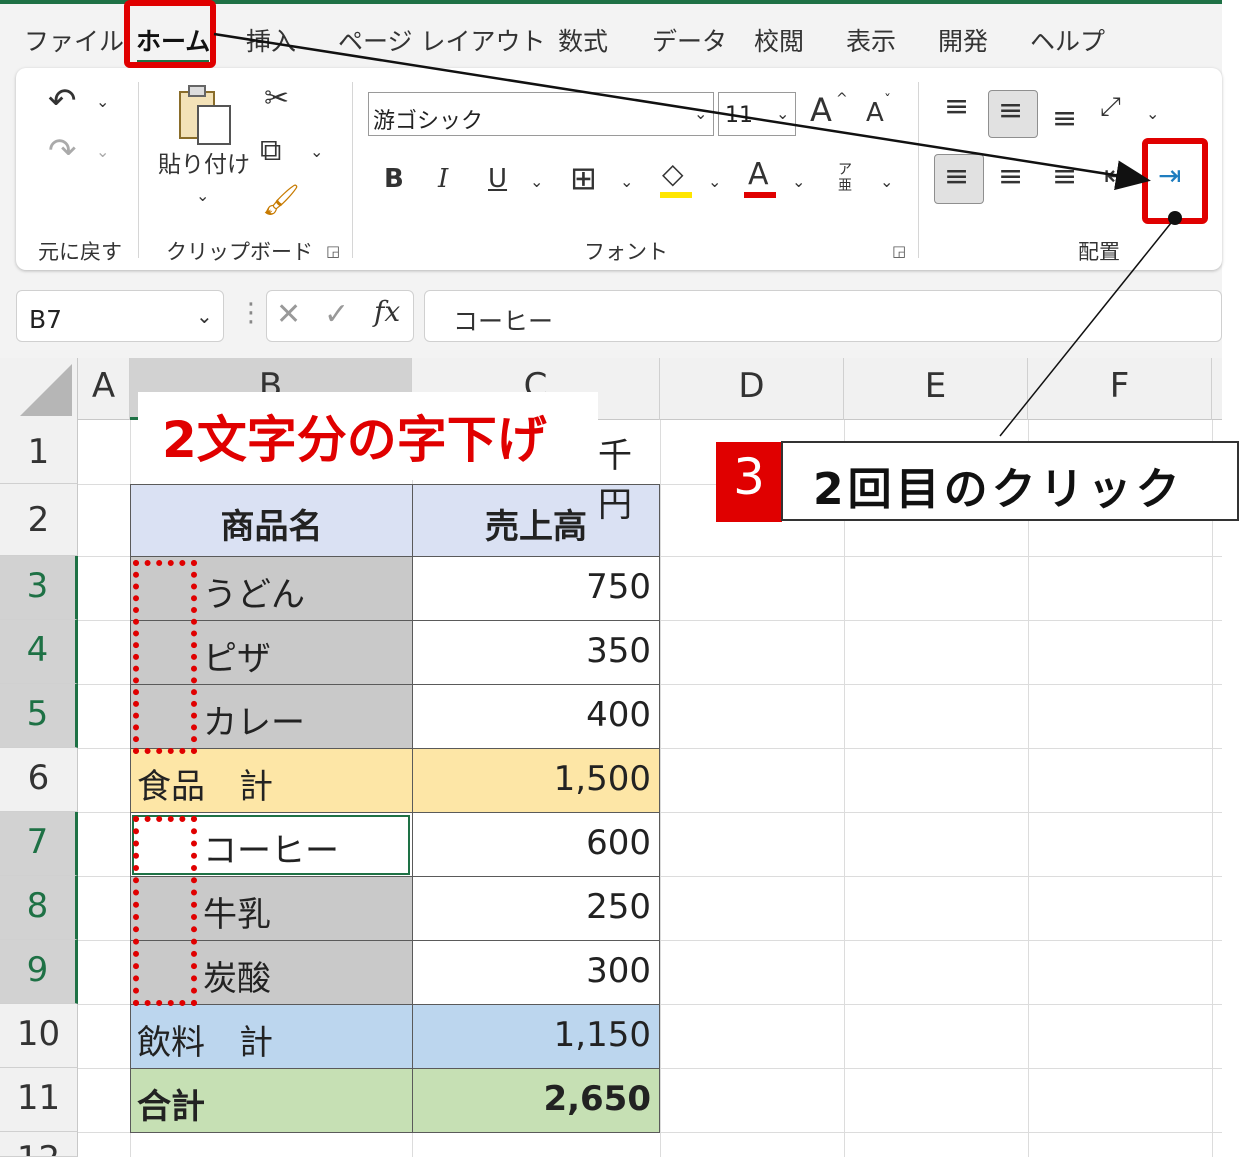 Image resolution: width=1240 pixels, height=1157 pixels. What do you see at coordinates (752, 389) in the screenshot?
I see `column-header-d: D` at bounding box center [752, 389].